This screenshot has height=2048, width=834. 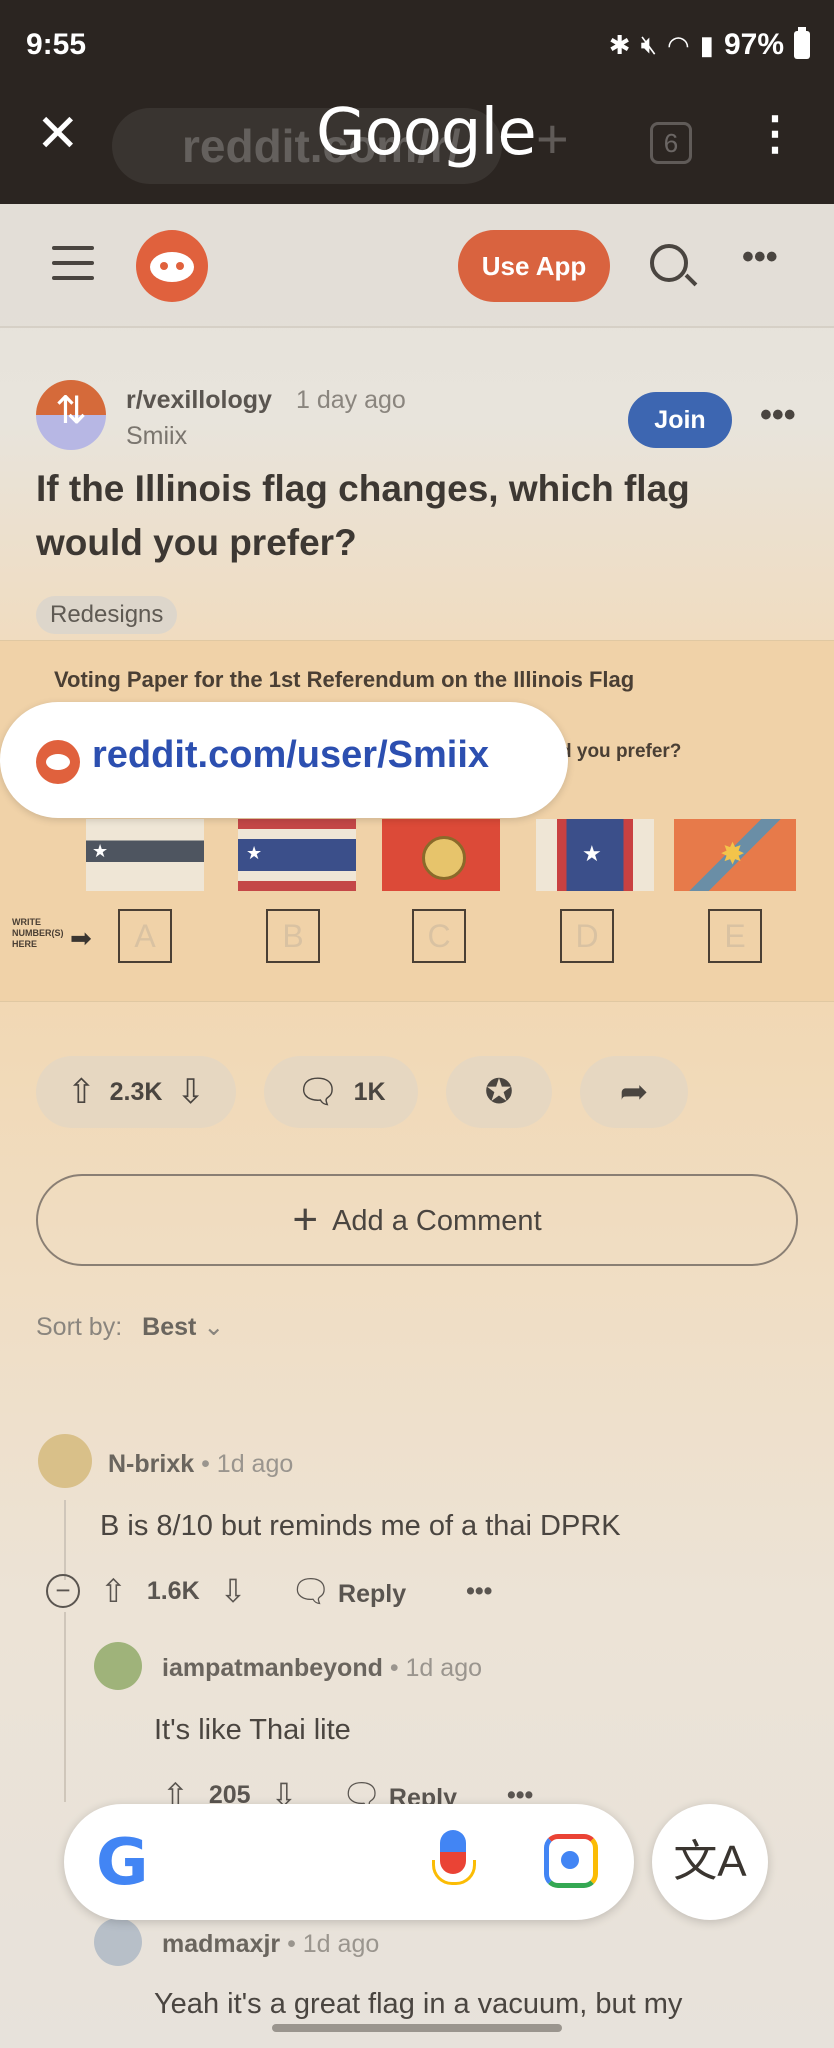 I want to click on post-author: Smiix, so click(x=156, y=436).